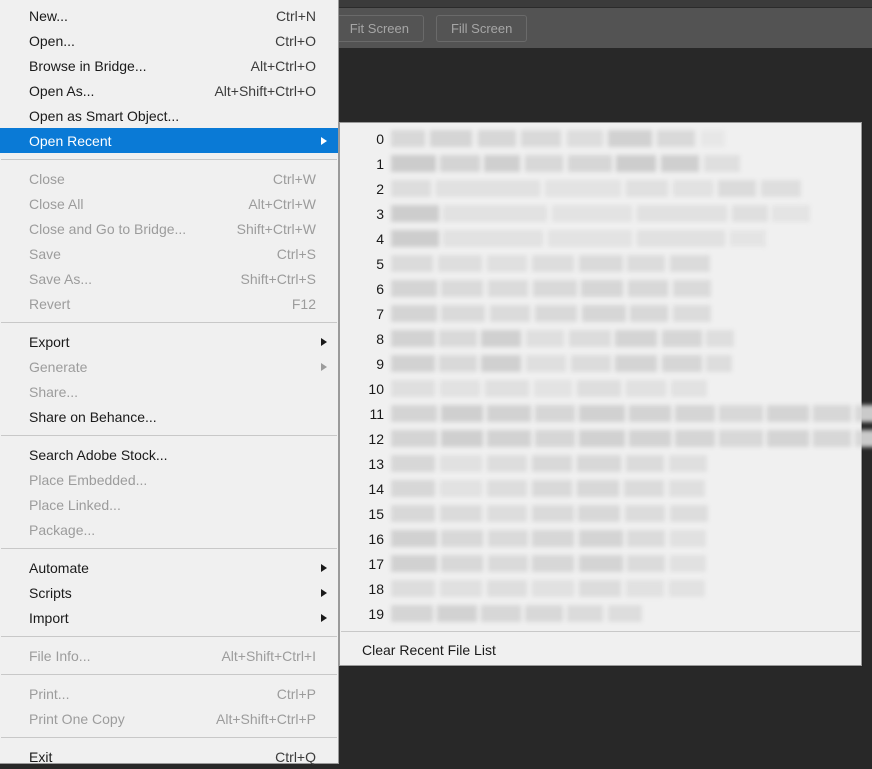 The image size is (872, 769). I want to click on menu-item-shortcut: Alt+Shift+Ctrl+O, so click(265, 90).